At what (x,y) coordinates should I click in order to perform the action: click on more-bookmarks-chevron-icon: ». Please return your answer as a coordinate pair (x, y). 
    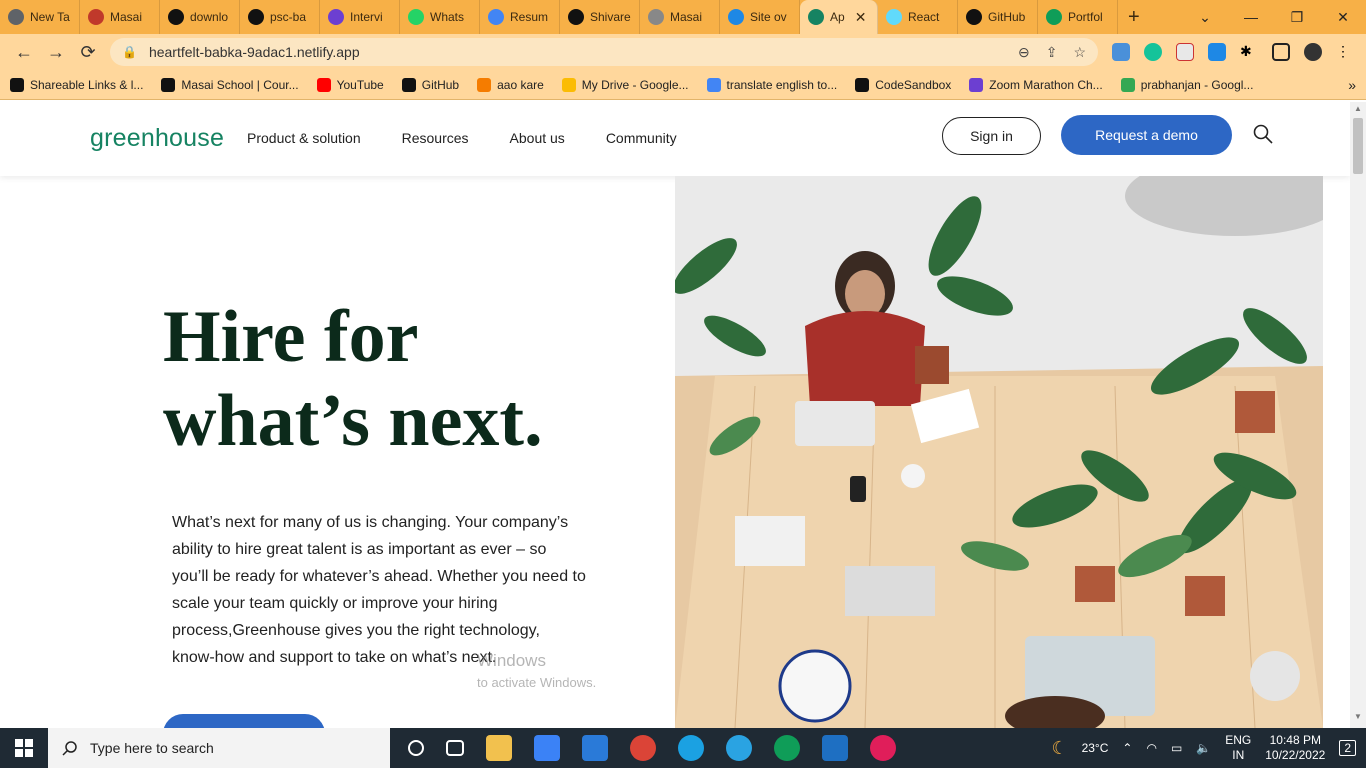
    Looking at the image, I should click on (1352, 85).